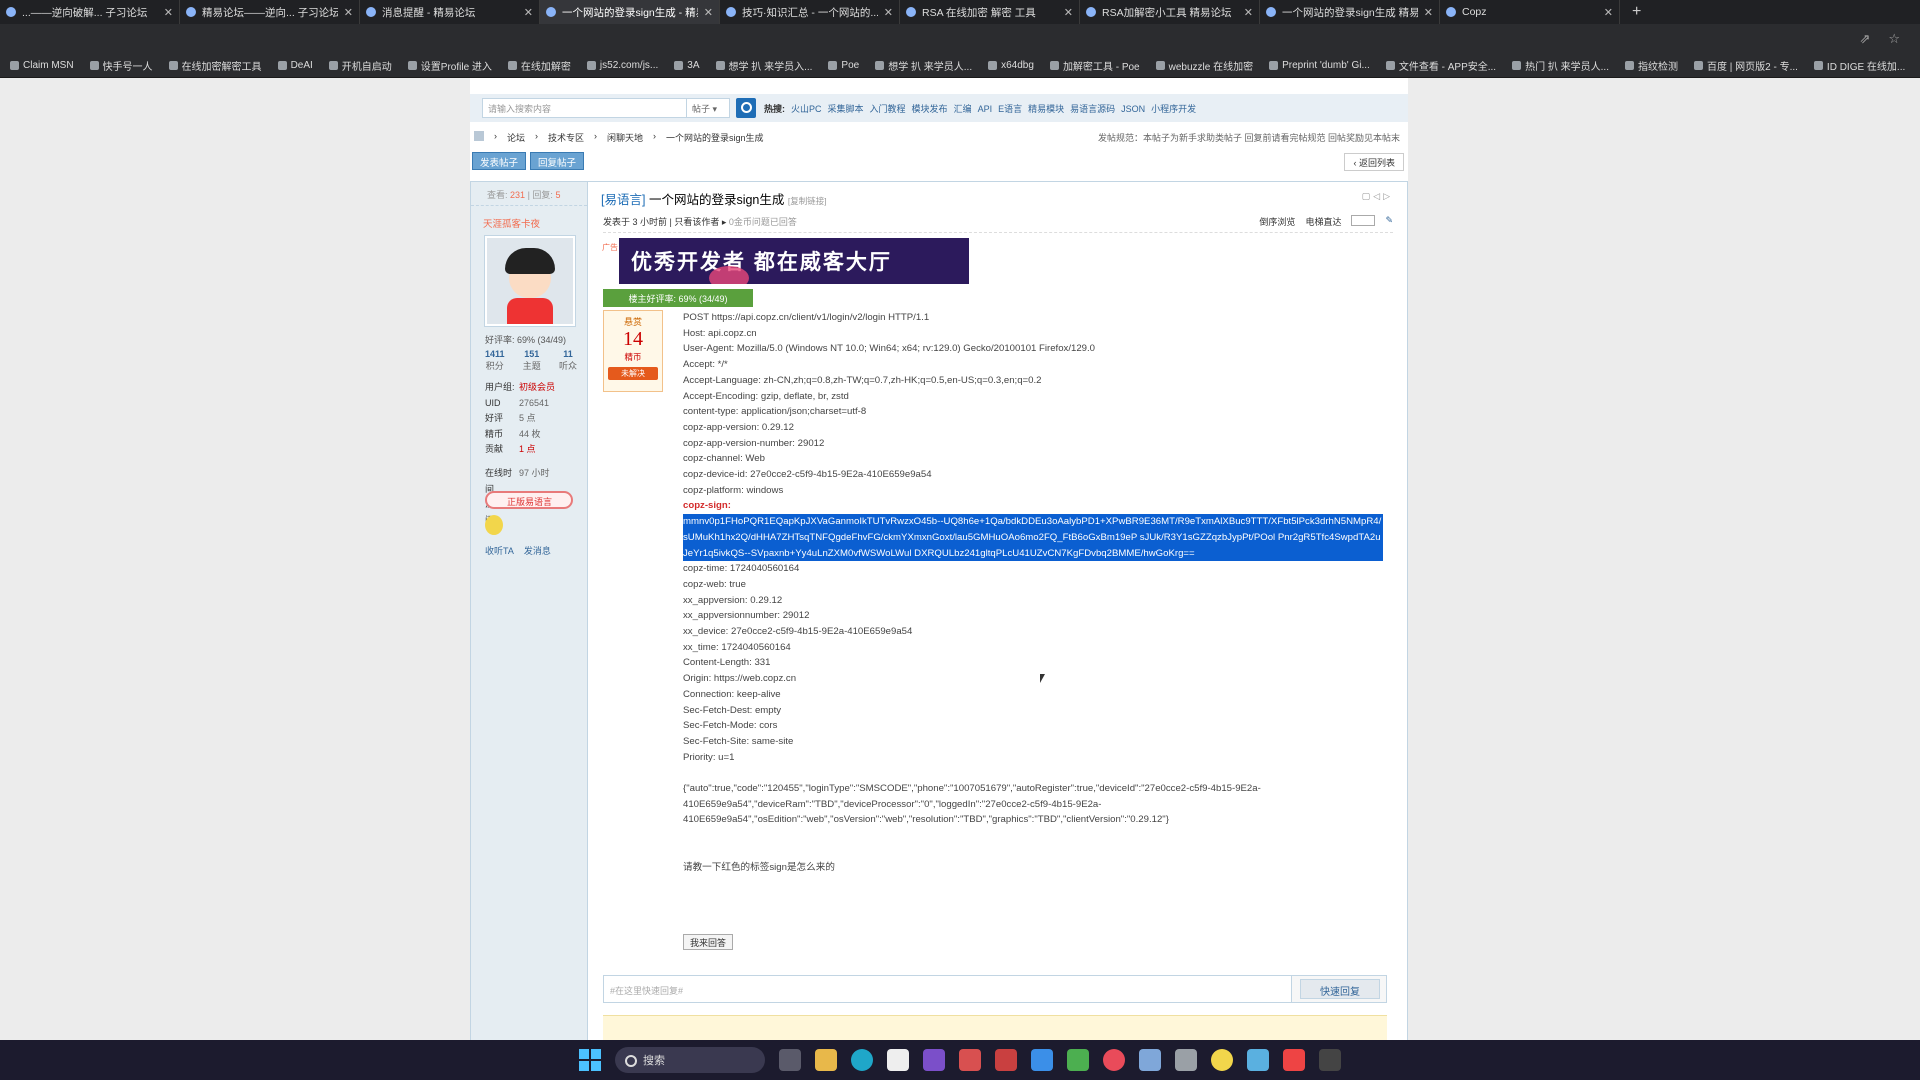 This screenshot has height=1080, width=1920. What do you see at coordinates (1186, 1060) in the screenshot?
I see `calculator-icon` at bounding box center [1186, 1060].